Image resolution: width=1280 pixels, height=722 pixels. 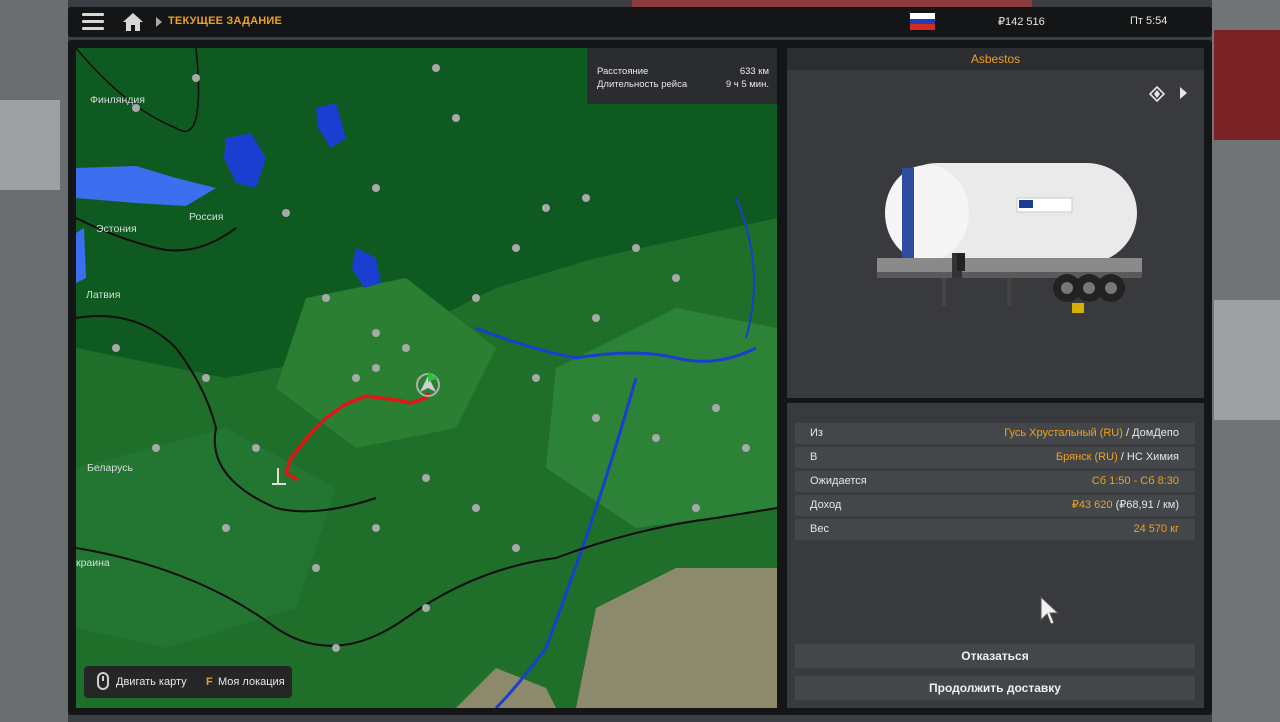 I want to click on next-trailer-chevron-icon, so click(x=1183, y=93).